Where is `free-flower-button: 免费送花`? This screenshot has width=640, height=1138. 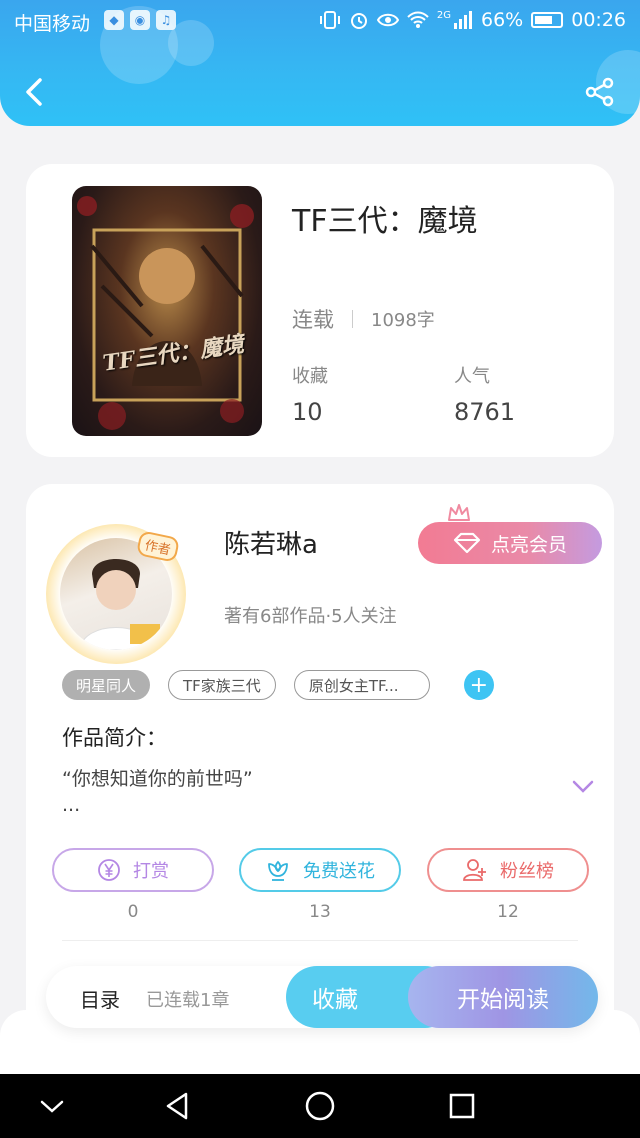
free-flower-button: 免费送花 is located at coordinates (320, 870).